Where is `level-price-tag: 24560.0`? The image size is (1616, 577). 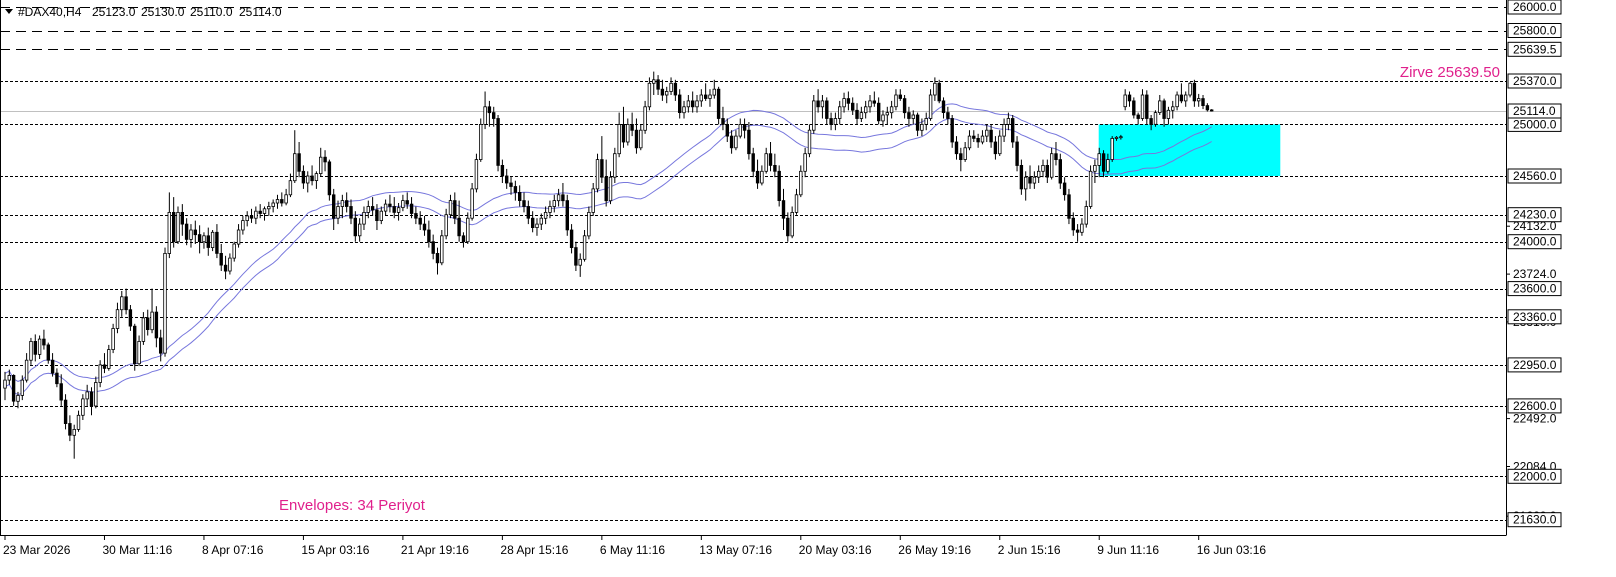 level-price-tag: 24560.0 is located at coordinates (1534, 176).